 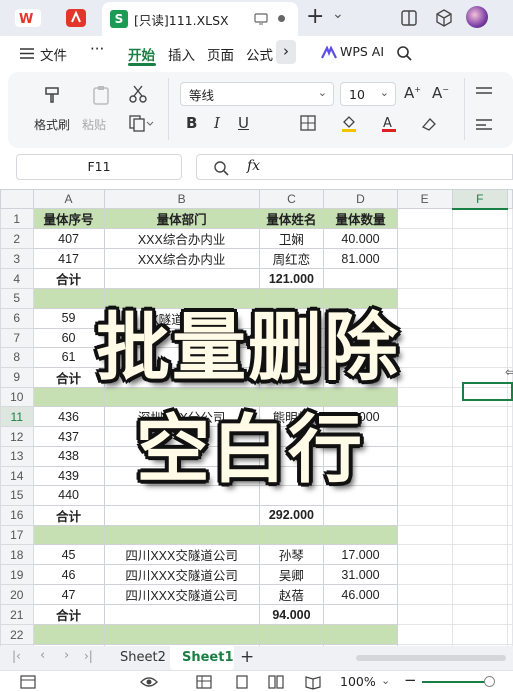 I want to click on zoom-level: 100%, so click(x=358, y=681).